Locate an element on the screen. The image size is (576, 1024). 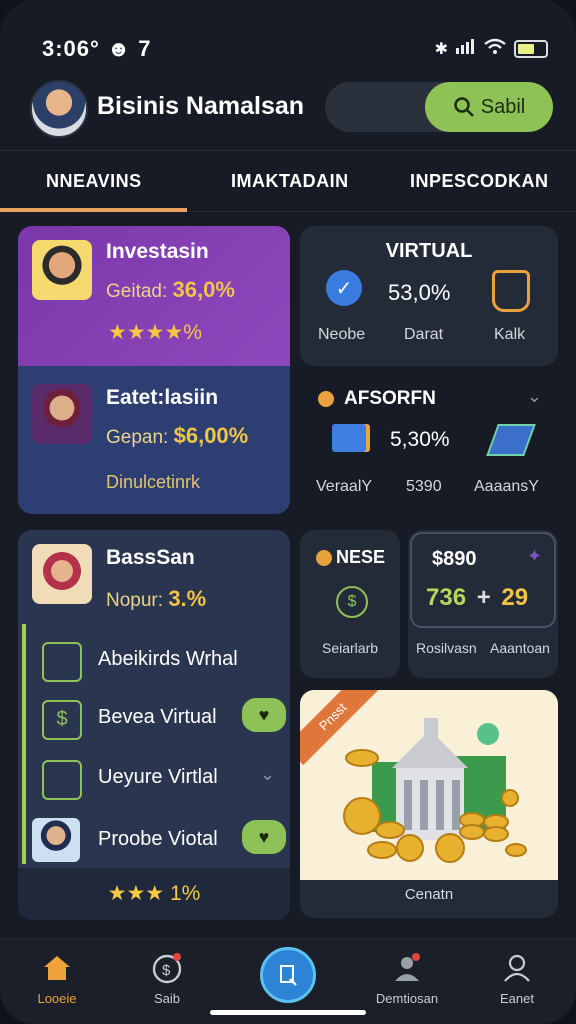
price-footer-b: Aaantoan is located at coordinates (520, 648).